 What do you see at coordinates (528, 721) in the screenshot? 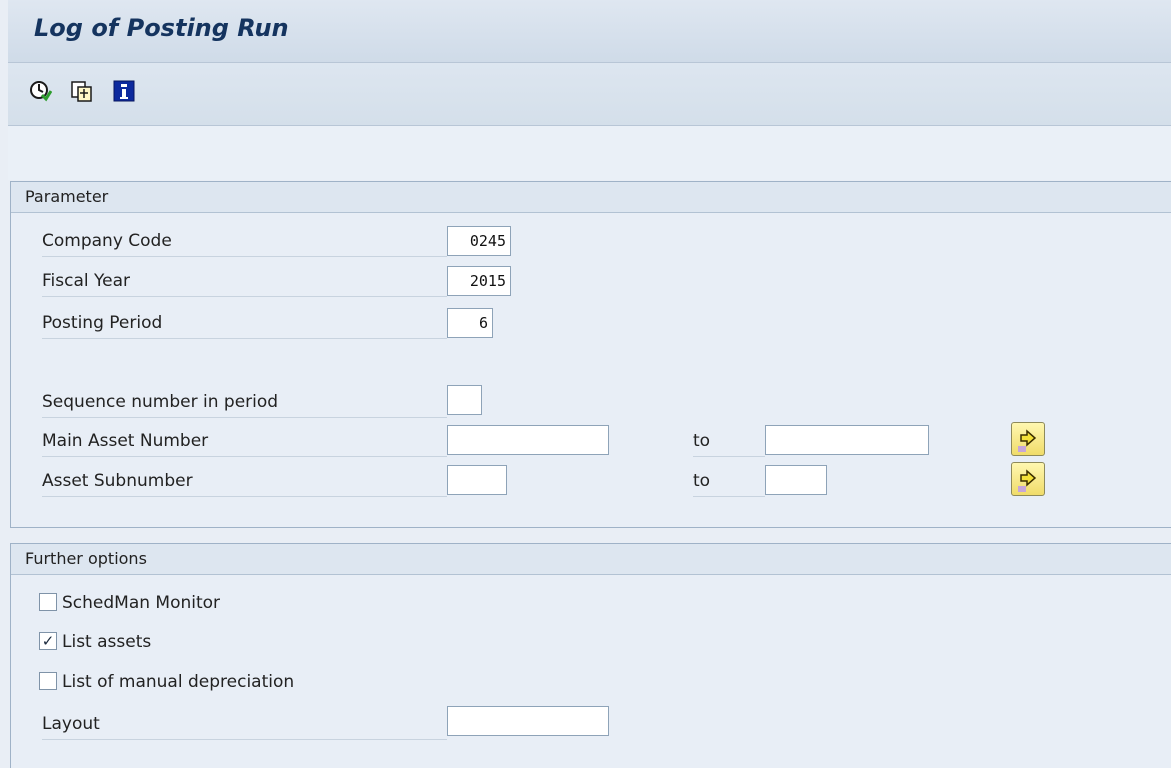
I see `layout-field` at bounding box center [528, 721].